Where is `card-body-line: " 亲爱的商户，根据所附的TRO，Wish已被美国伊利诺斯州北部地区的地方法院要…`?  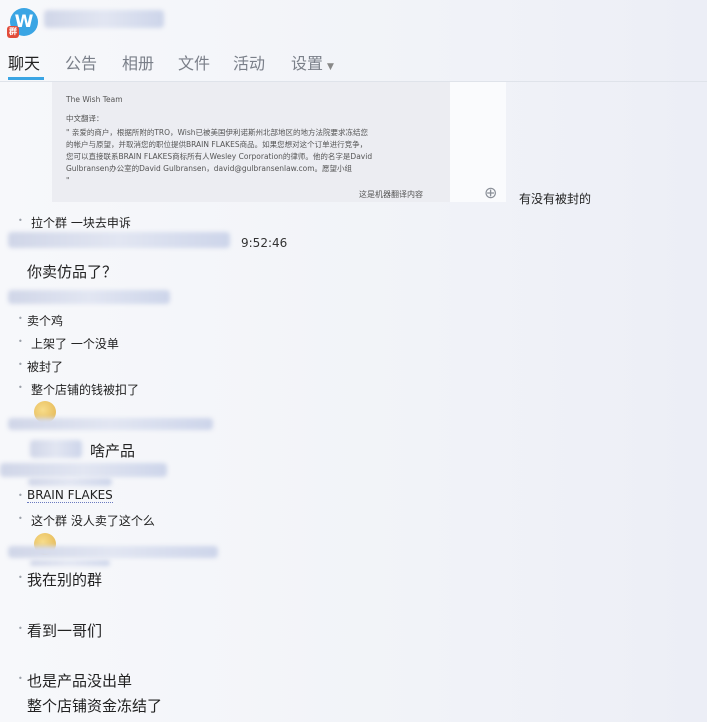 card-body-line: " 亲爱的商户，根据所附的TRO，Wish已被美国伊利诺斯州北部地区的地方法院要… is located at coordinates (217, 132).